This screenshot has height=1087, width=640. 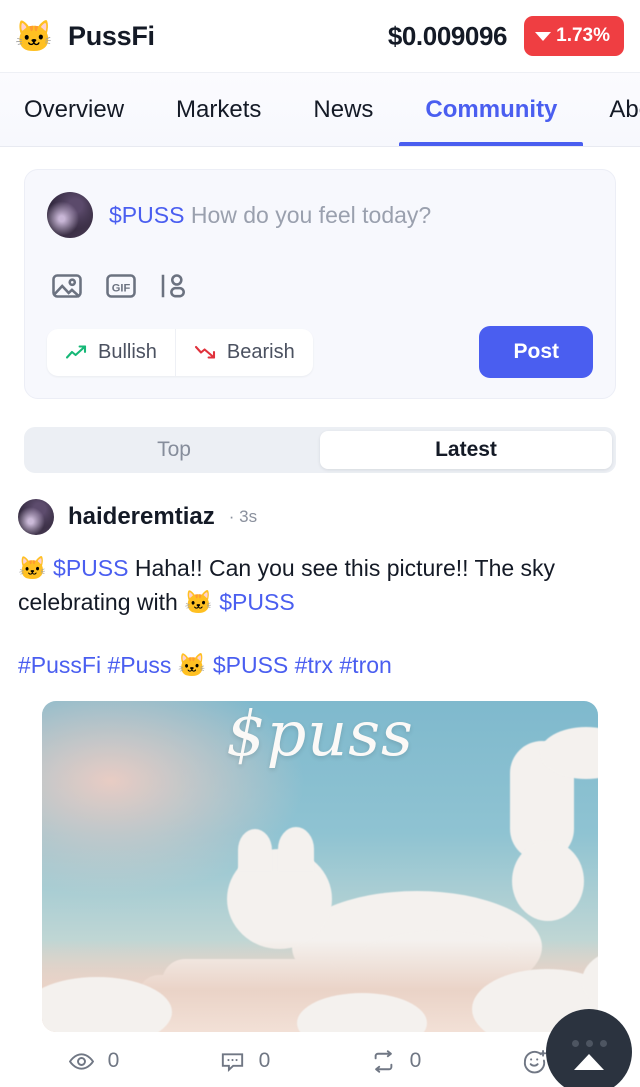 I want to click on views-button: 0, so click(x=93, y=1061).